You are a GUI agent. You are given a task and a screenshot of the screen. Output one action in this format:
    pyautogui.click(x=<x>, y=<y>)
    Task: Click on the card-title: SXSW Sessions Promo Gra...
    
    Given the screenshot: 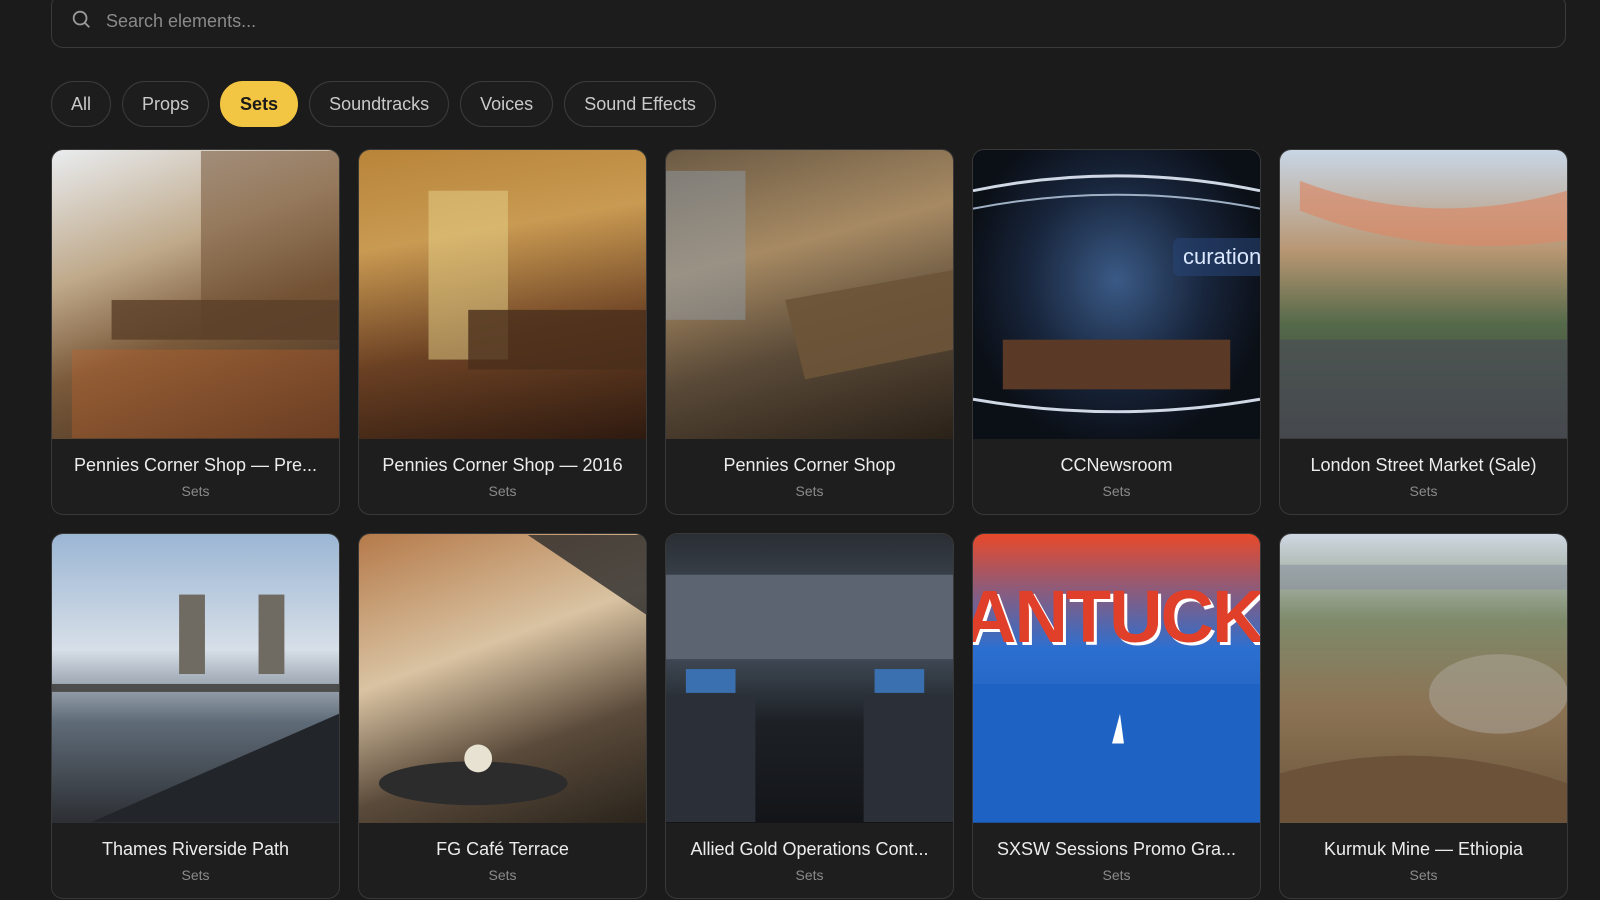 What is the action you would take?
    pyautogui.click(x=1116, y=849)
    